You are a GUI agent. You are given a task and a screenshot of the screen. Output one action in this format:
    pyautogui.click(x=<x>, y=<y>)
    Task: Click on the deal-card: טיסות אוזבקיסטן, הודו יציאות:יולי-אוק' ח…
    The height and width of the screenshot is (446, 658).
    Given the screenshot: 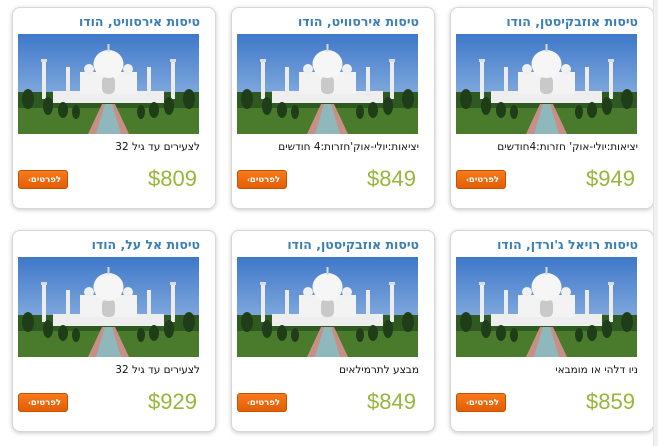 What is the action you would take?
    pyautogui.click(x=552, y=108)
    